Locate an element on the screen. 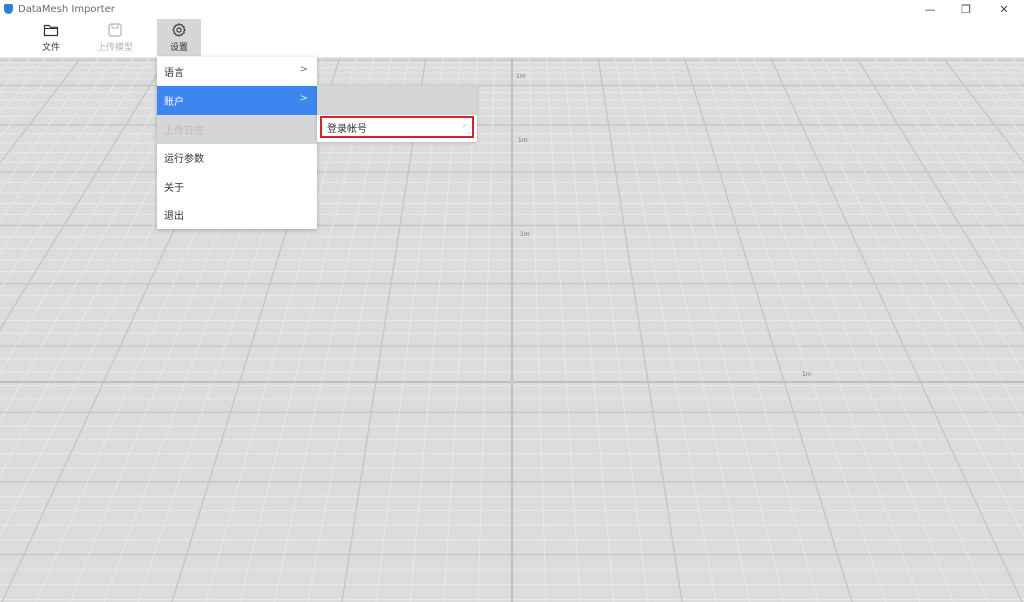  menu-item-language: 语言 > is located at coordinates (237, 71).